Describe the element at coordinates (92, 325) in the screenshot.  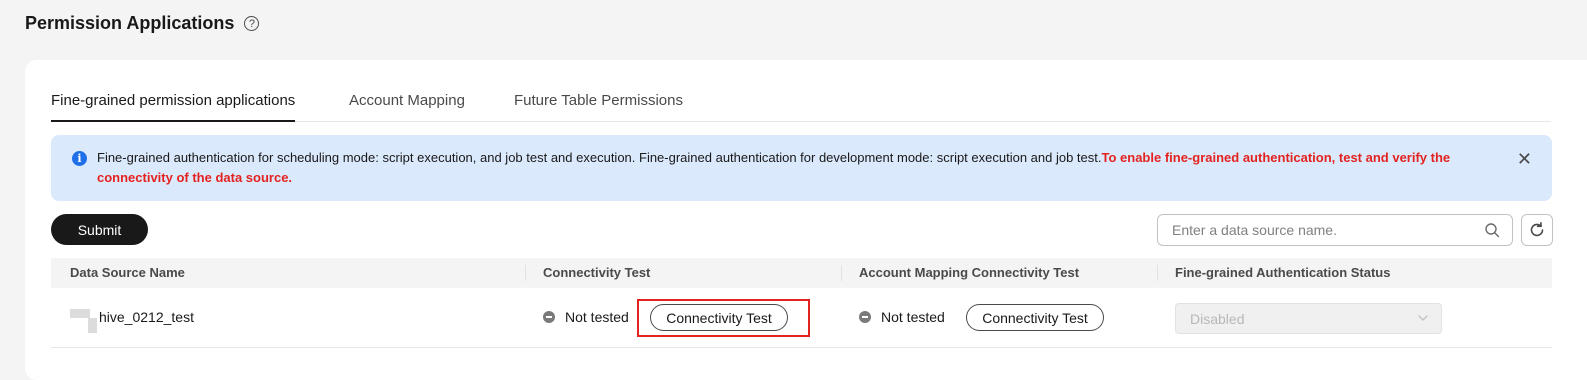
I see `data-source-icon-part` at that location.